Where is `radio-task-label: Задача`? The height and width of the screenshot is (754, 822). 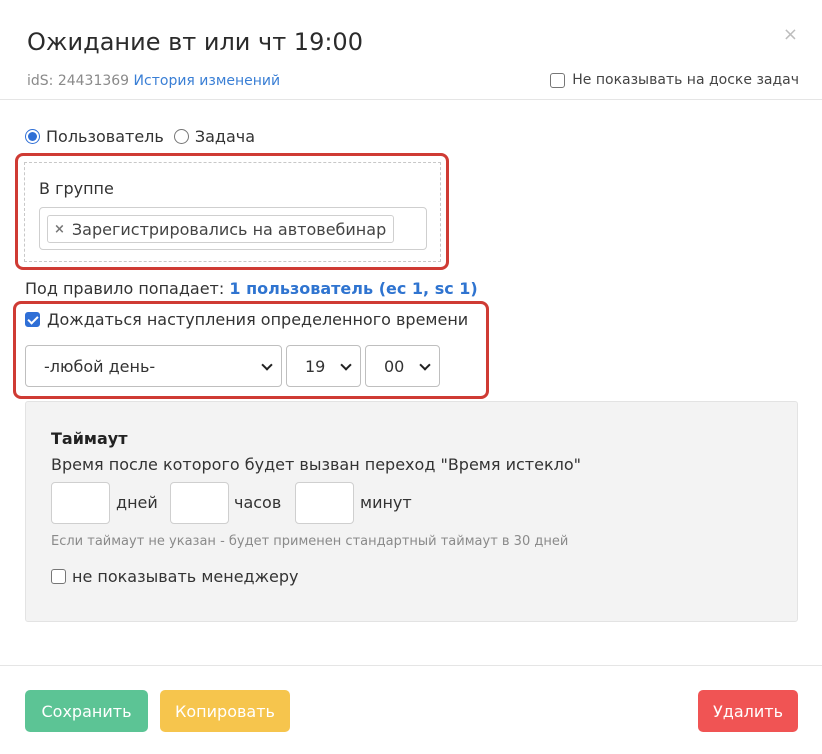 radio-task-label: Задача is located at coordinates (225, 136).